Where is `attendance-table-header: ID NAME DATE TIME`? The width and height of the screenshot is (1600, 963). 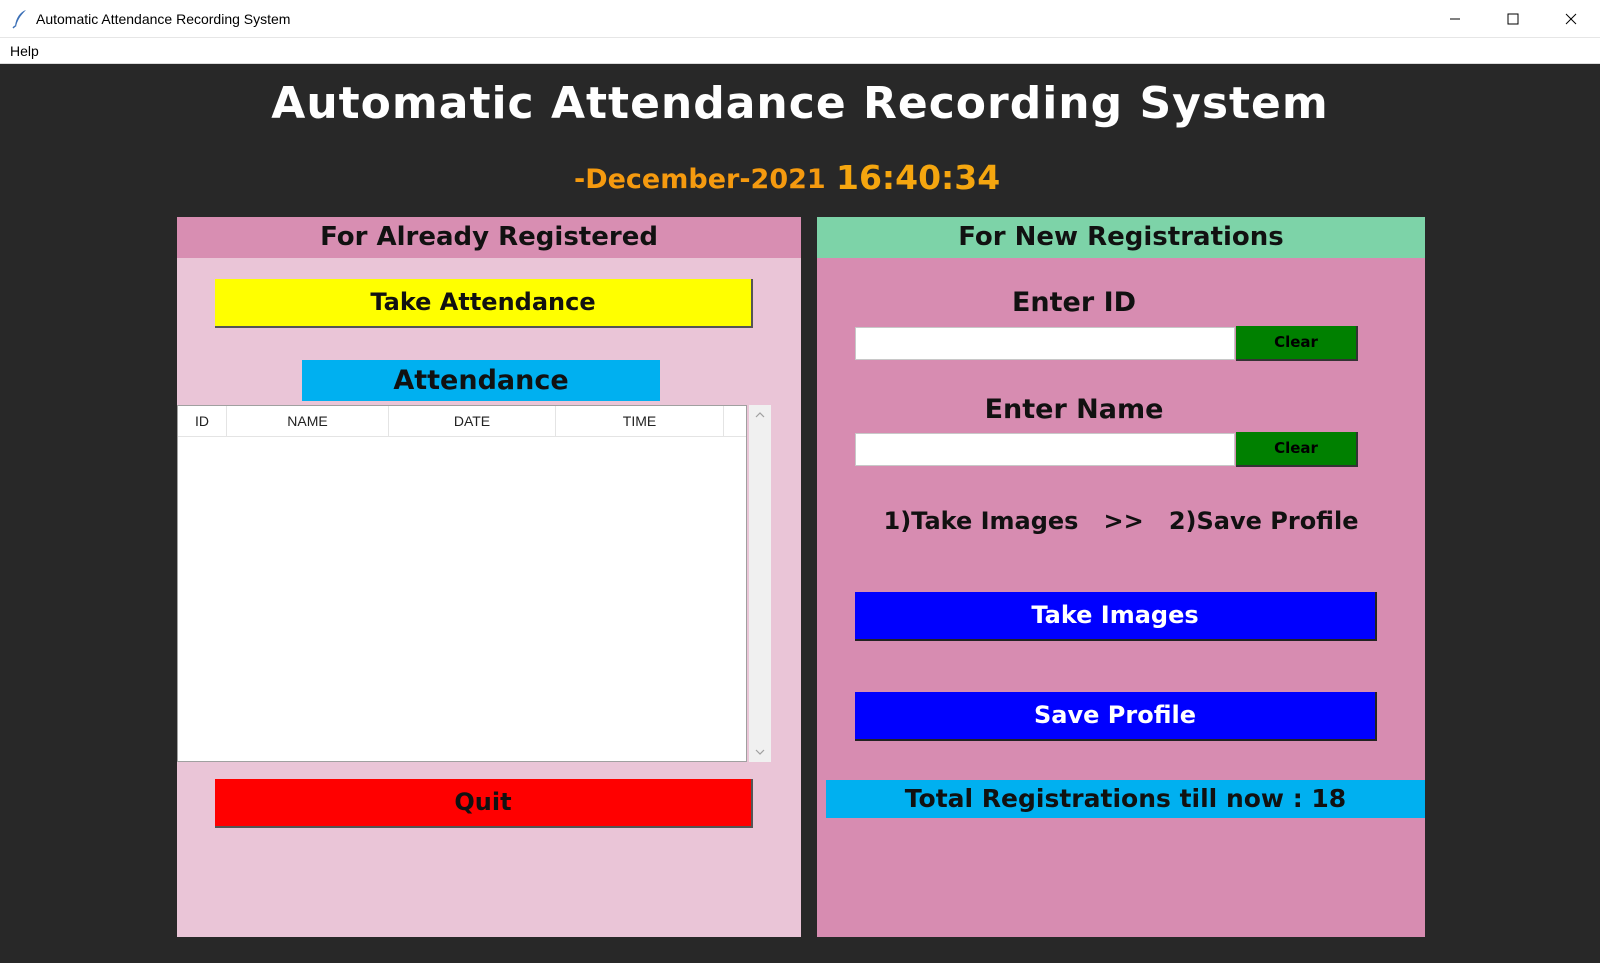
attendance-table-header: ID NAME DATE TIME is located at coordinates (462, 421).